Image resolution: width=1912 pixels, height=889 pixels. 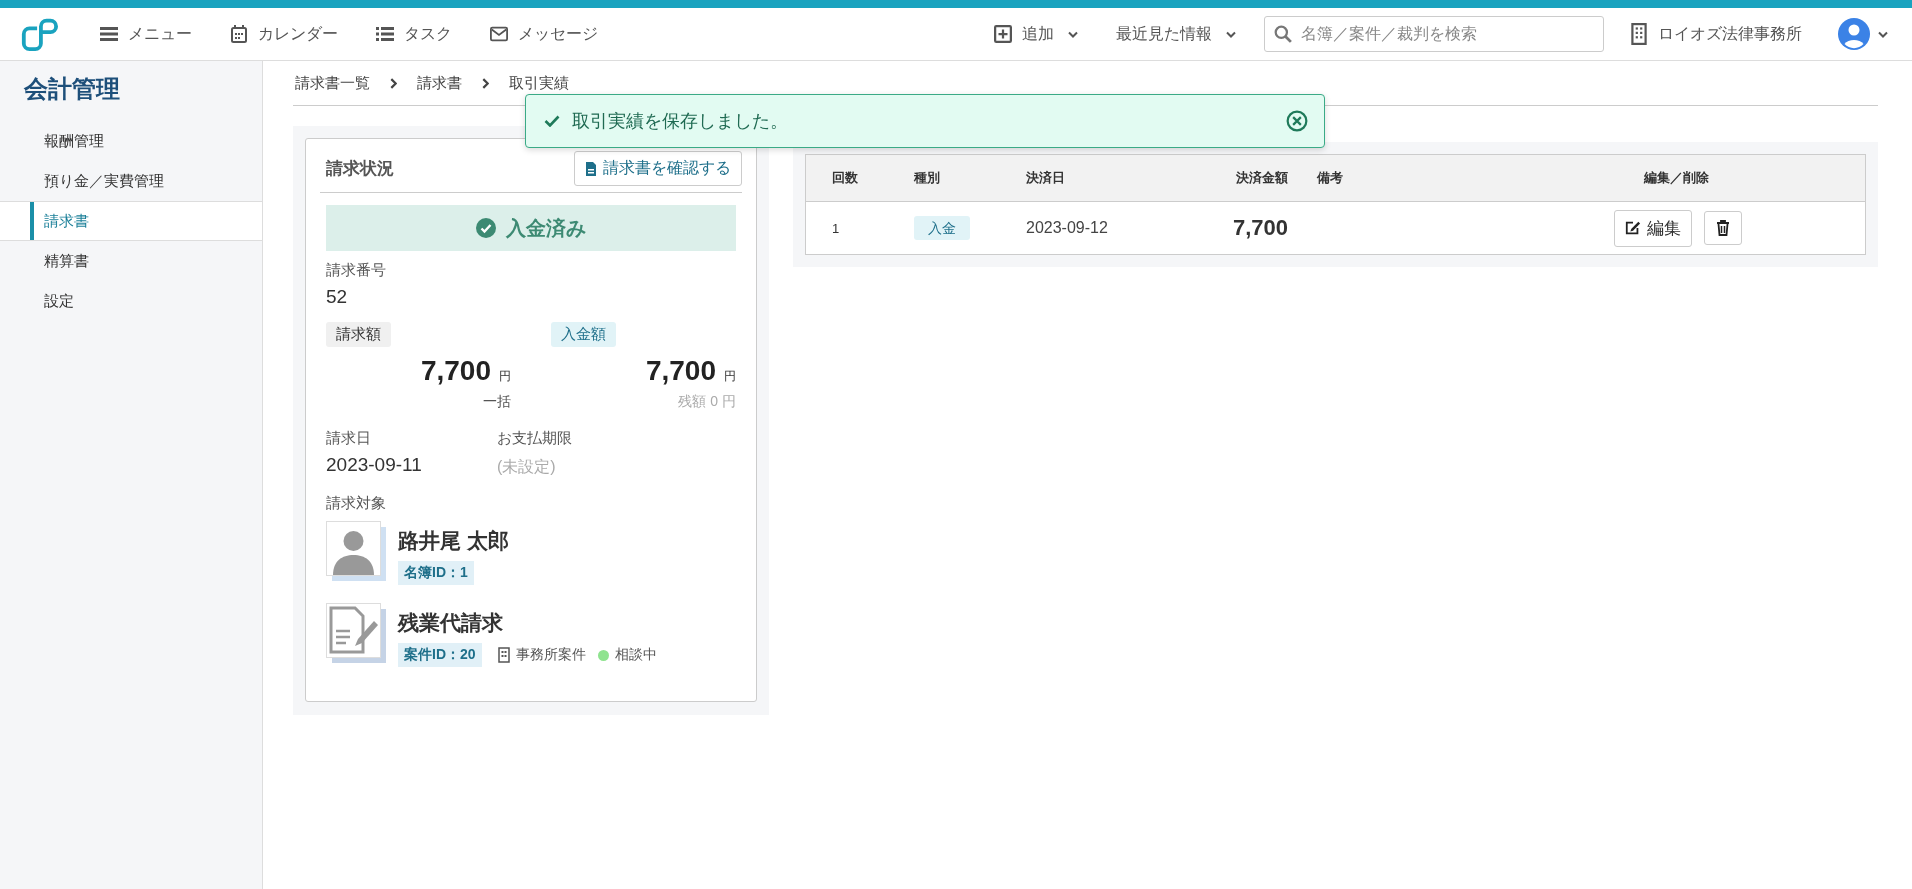 I want to click on plus-icon, so click(x=1003, y=34).